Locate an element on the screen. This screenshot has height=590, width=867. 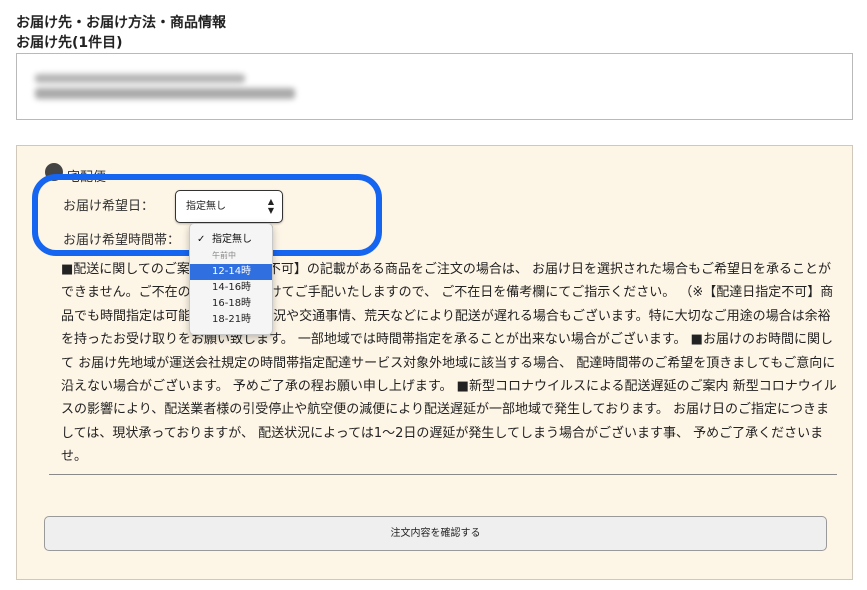
delivery-time-dropdown: ✓ 指定無し 午前中 12-14時 14-16時 16-18時 18-21時 is located at coordinates (231, 279).